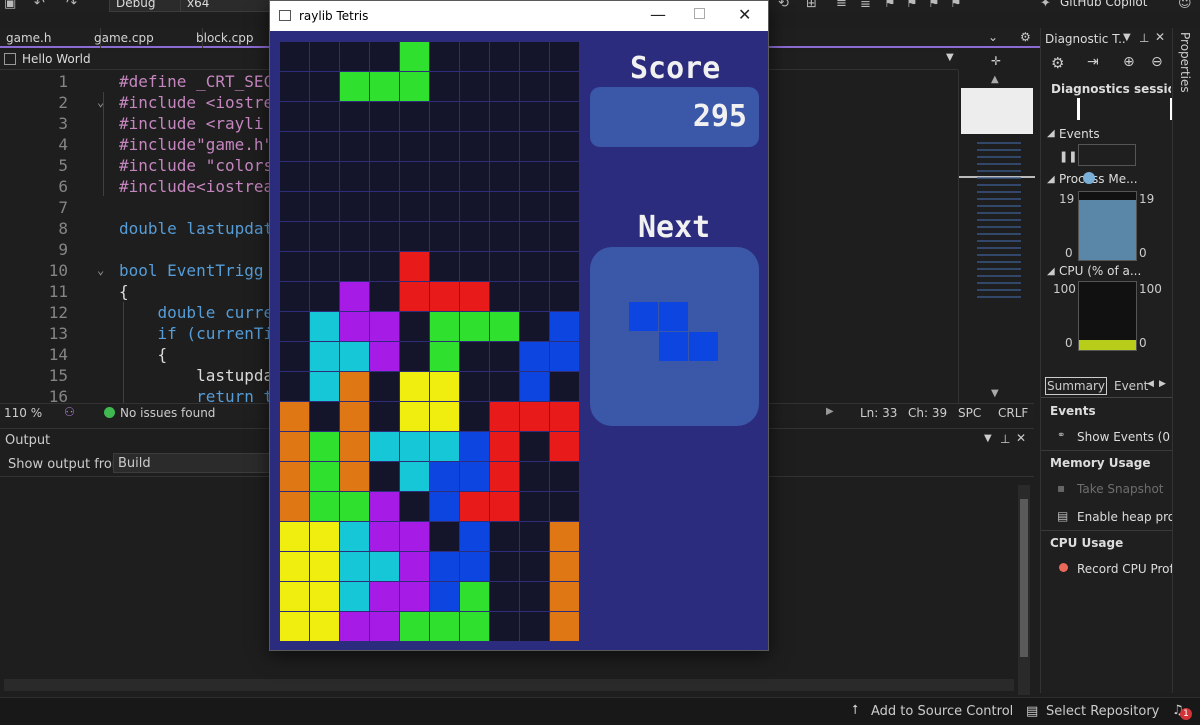  What do you see at coordinates (71, 5) in the screenshot?
I see `redo-icon: ↷` at bounding box center [71, 5].